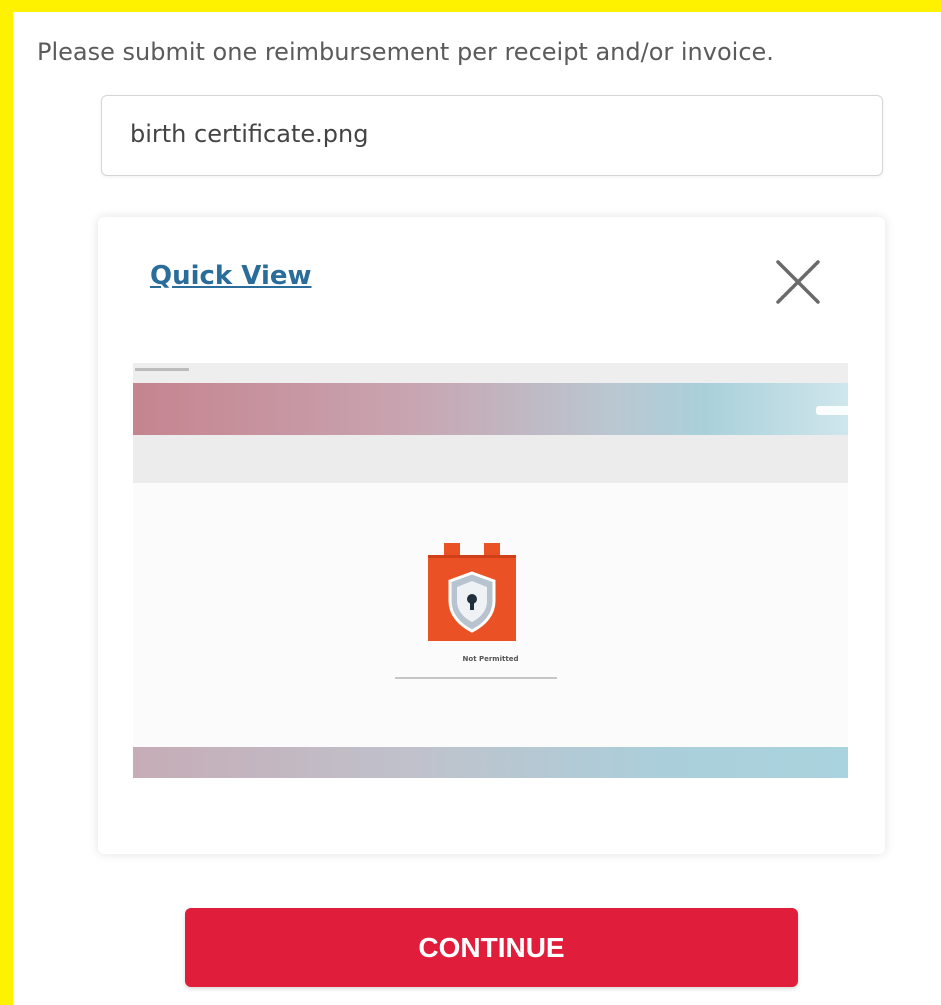 Image resolution: width=941 pixels, height=1005 pixels. What do you see at coordinates (490, 459) in the screenshot?
I see `preview-nav-bar` at bounding box center [490, 459].